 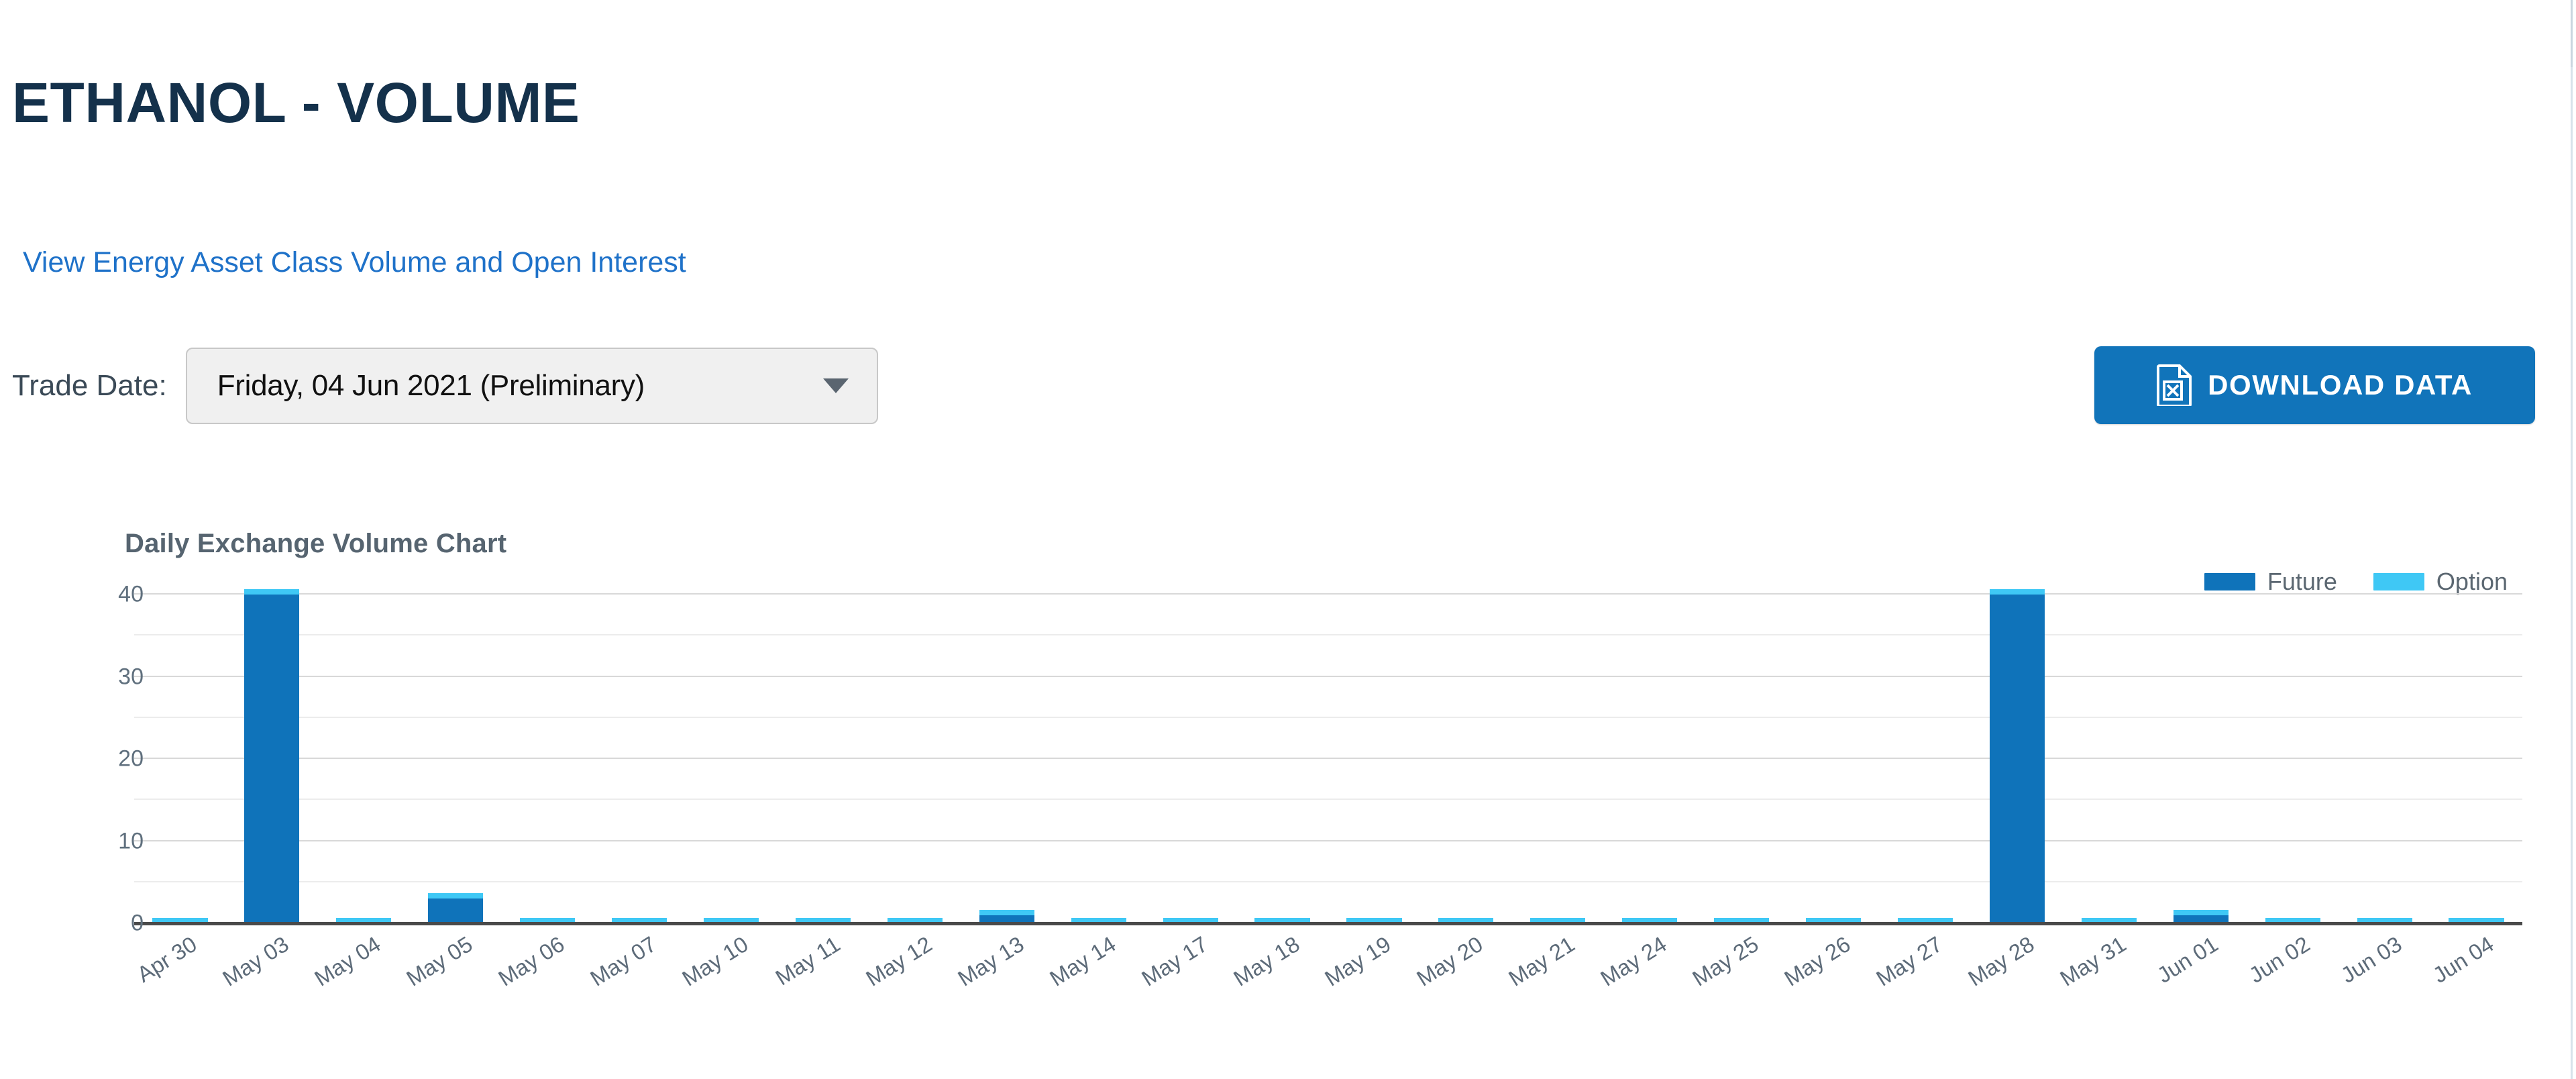 I want to click on download-data-button: DOWNLOAD DATA, so click(x=2314, y=385).